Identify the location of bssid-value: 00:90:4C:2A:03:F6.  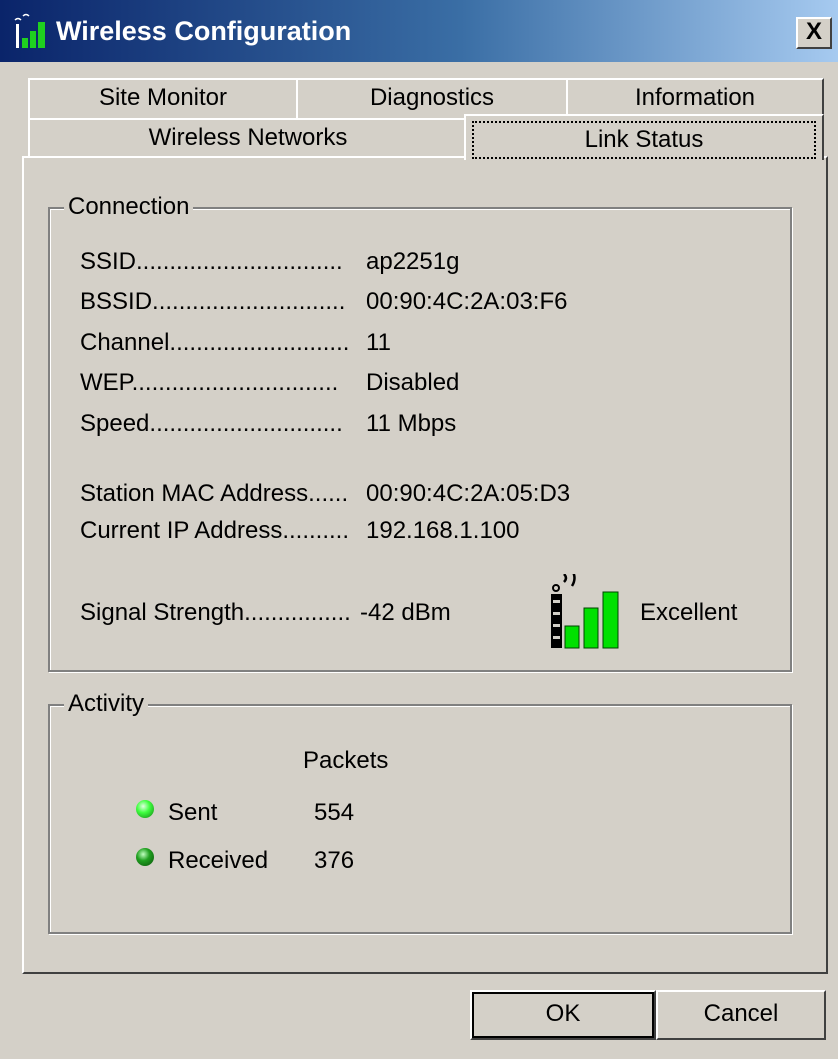
(467, 301).